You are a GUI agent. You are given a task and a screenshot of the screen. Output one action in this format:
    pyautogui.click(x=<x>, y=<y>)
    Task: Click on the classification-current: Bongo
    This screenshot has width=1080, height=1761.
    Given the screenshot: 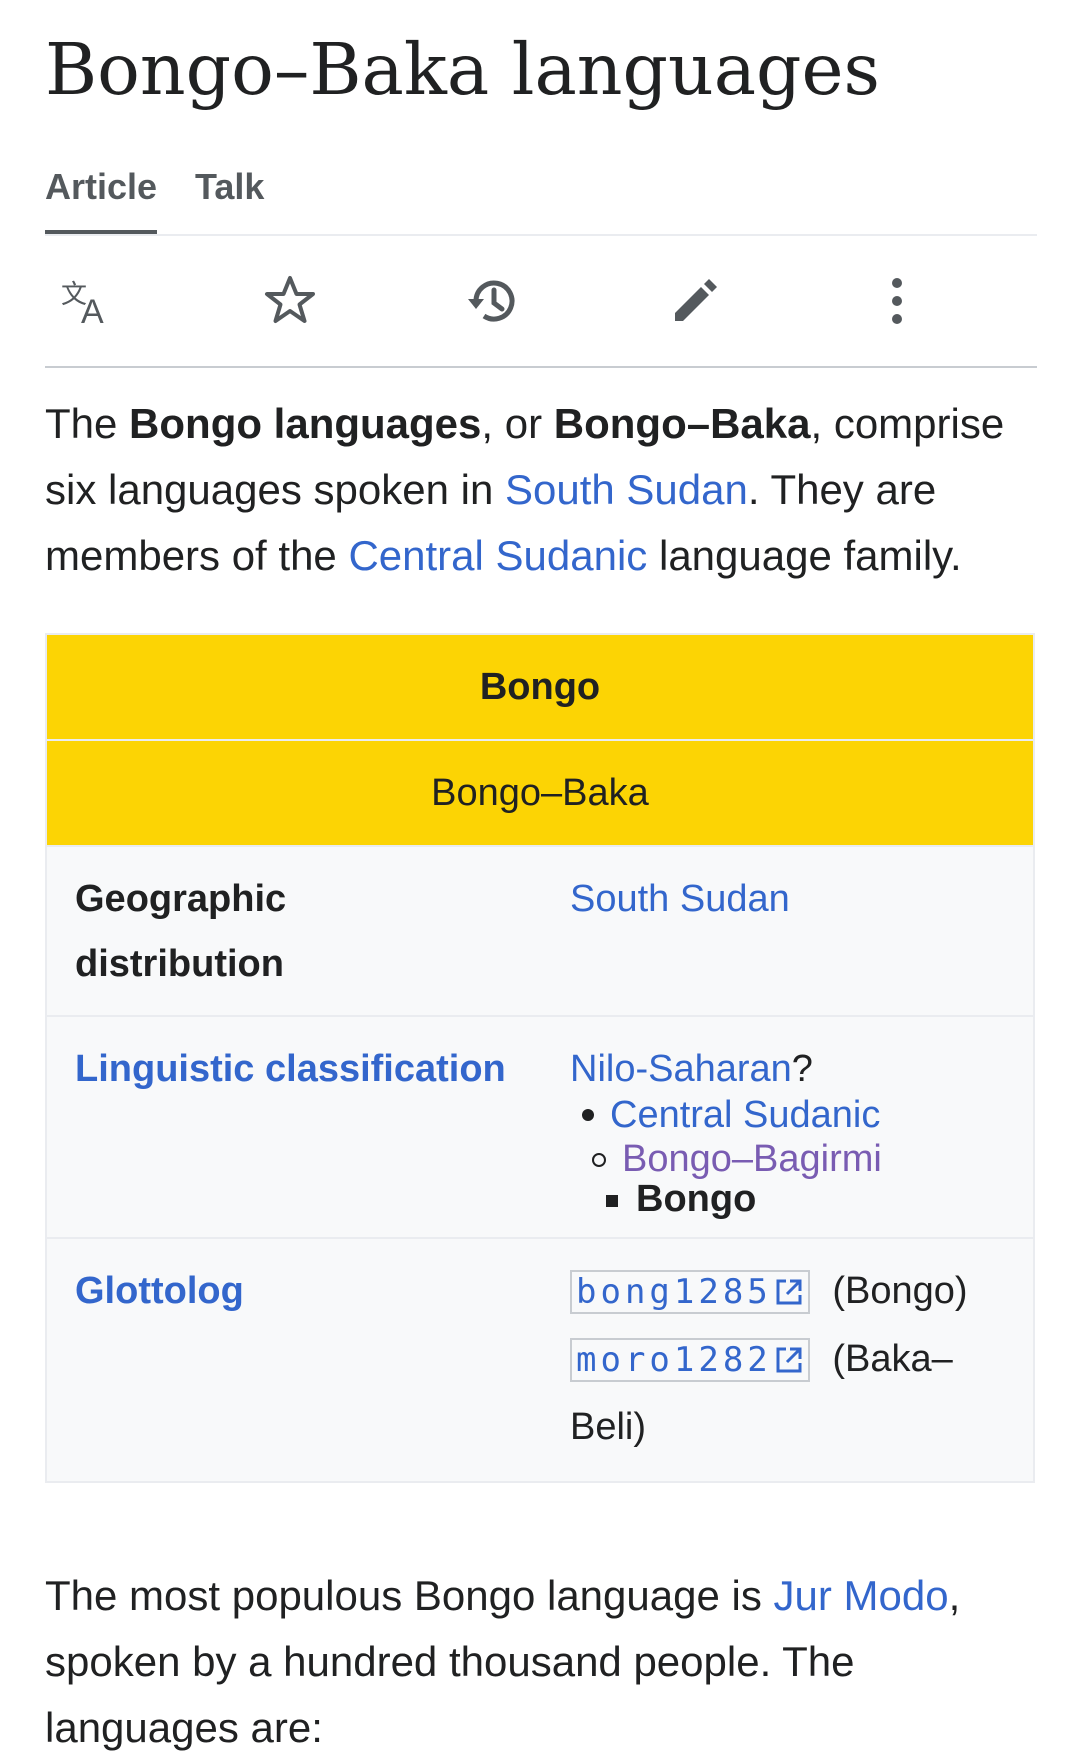 What is the action you would take?
    pyautogui.click(x=696, y=1199)
    